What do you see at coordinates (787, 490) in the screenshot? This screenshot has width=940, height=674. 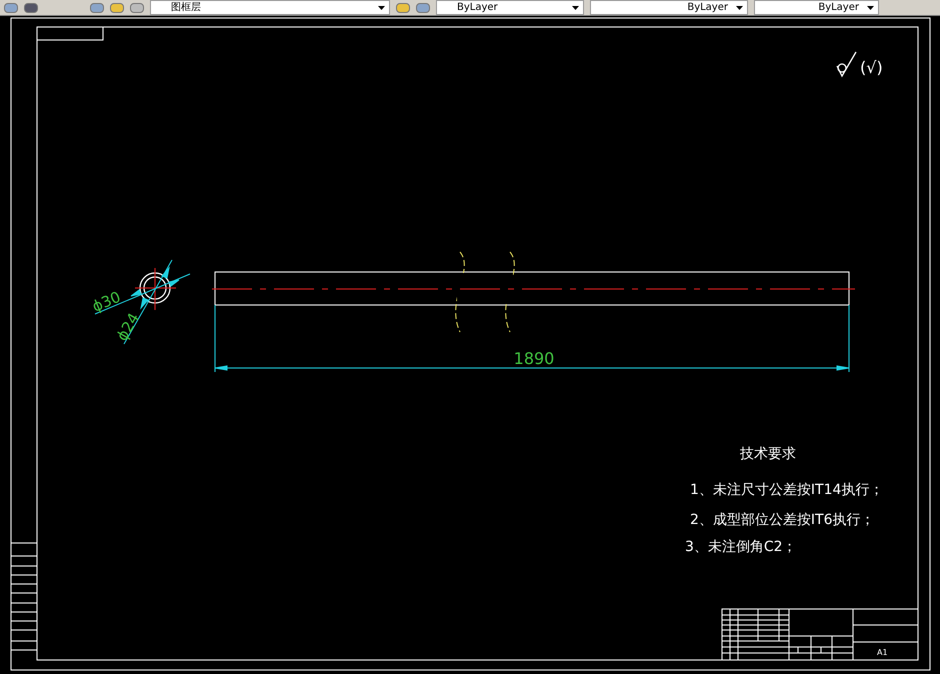 I see `note-text: 1、未注尺寸公差按IT14执行；` at bounding box center [787, 490].